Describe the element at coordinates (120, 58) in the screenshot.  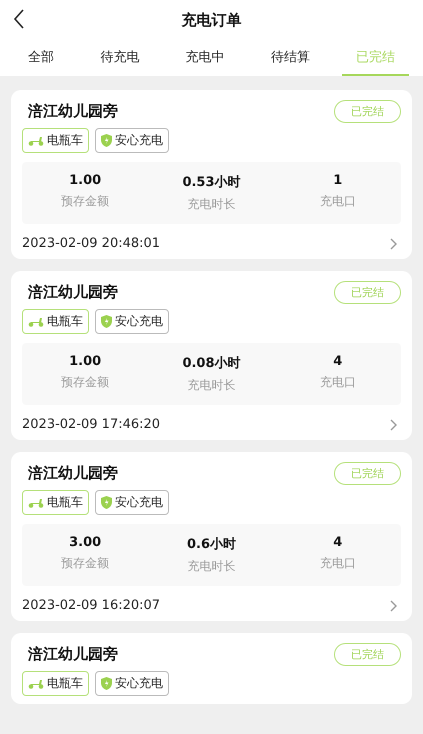
I see `filter-tab: 待充电` at that location.